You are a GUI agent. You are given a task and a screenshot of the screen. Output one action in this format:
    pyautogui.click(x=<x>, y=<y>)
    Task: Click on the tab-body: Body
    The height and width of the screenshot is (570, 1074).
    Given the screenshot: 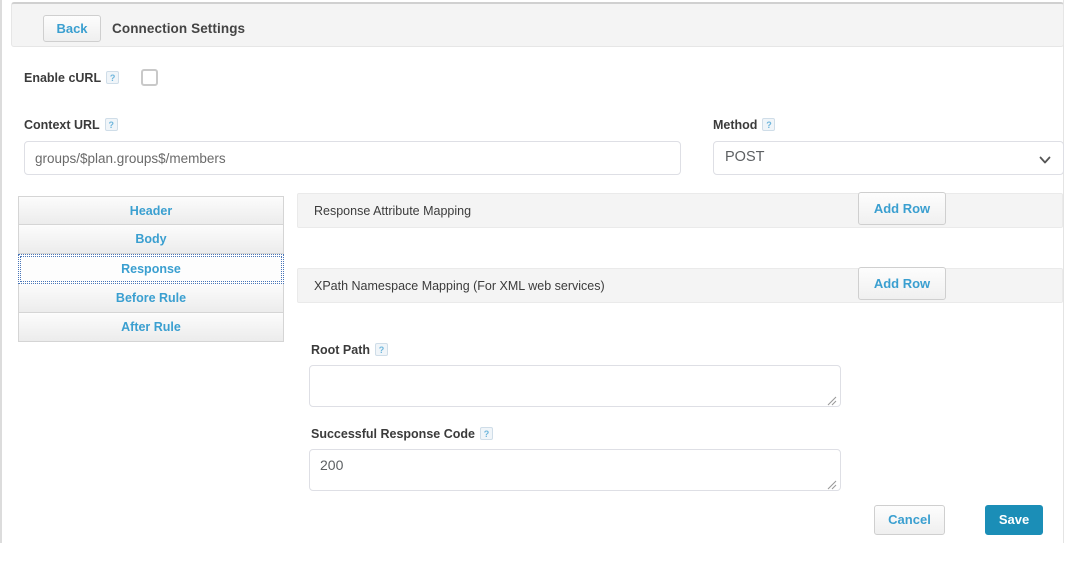 What is the action you would take?
    pyautogui.click(x=151, y=239)
    